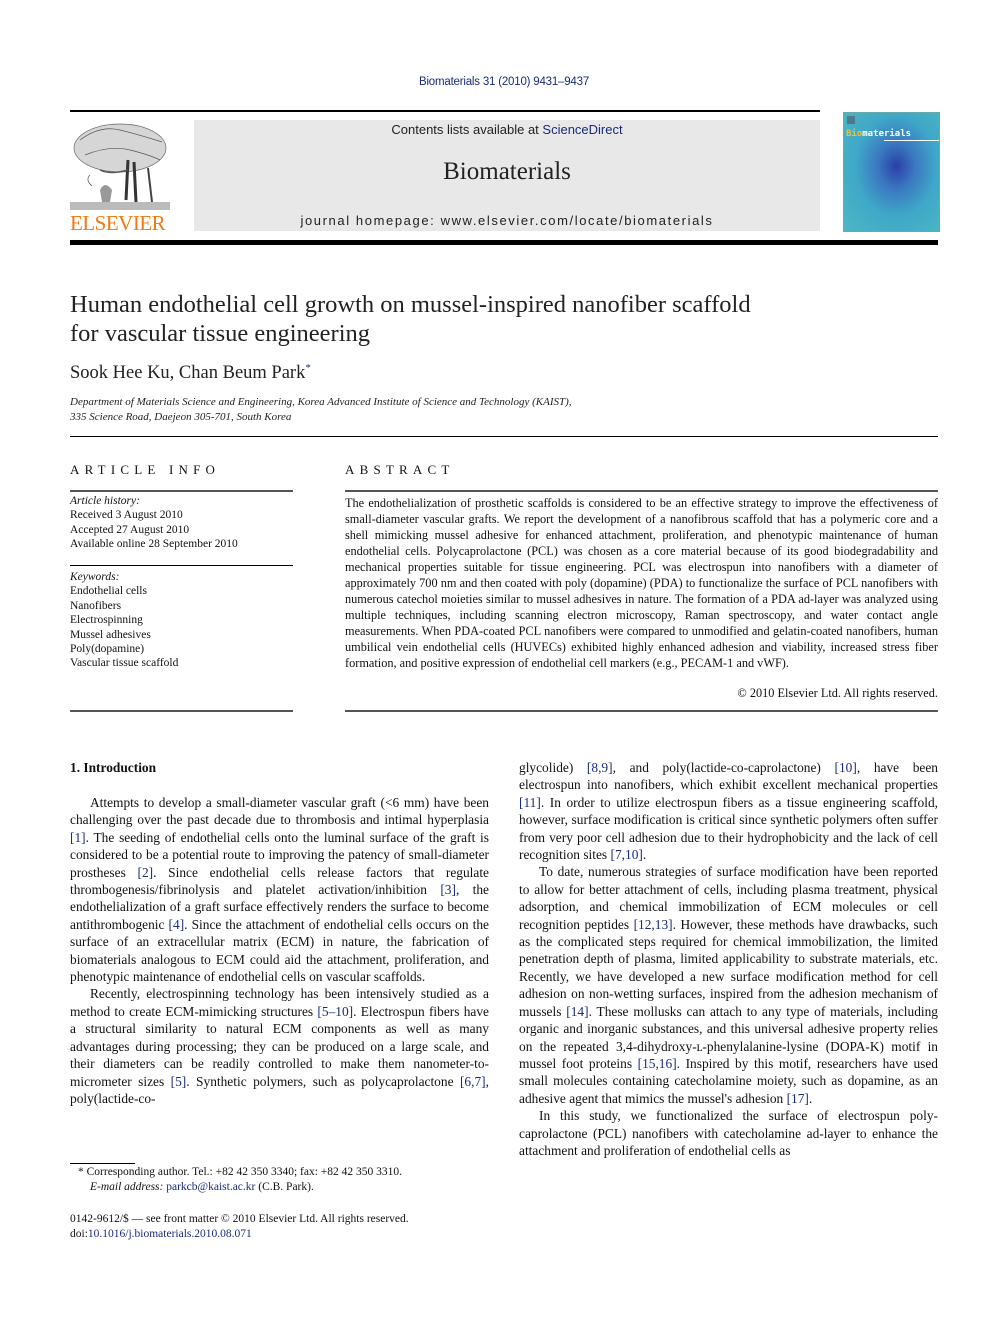  What do you see at coordinates (210, 1187) in the screenshot?
I see `email-link: parkcb@kaist.ac.kr` at bounding box center [210, 1187].